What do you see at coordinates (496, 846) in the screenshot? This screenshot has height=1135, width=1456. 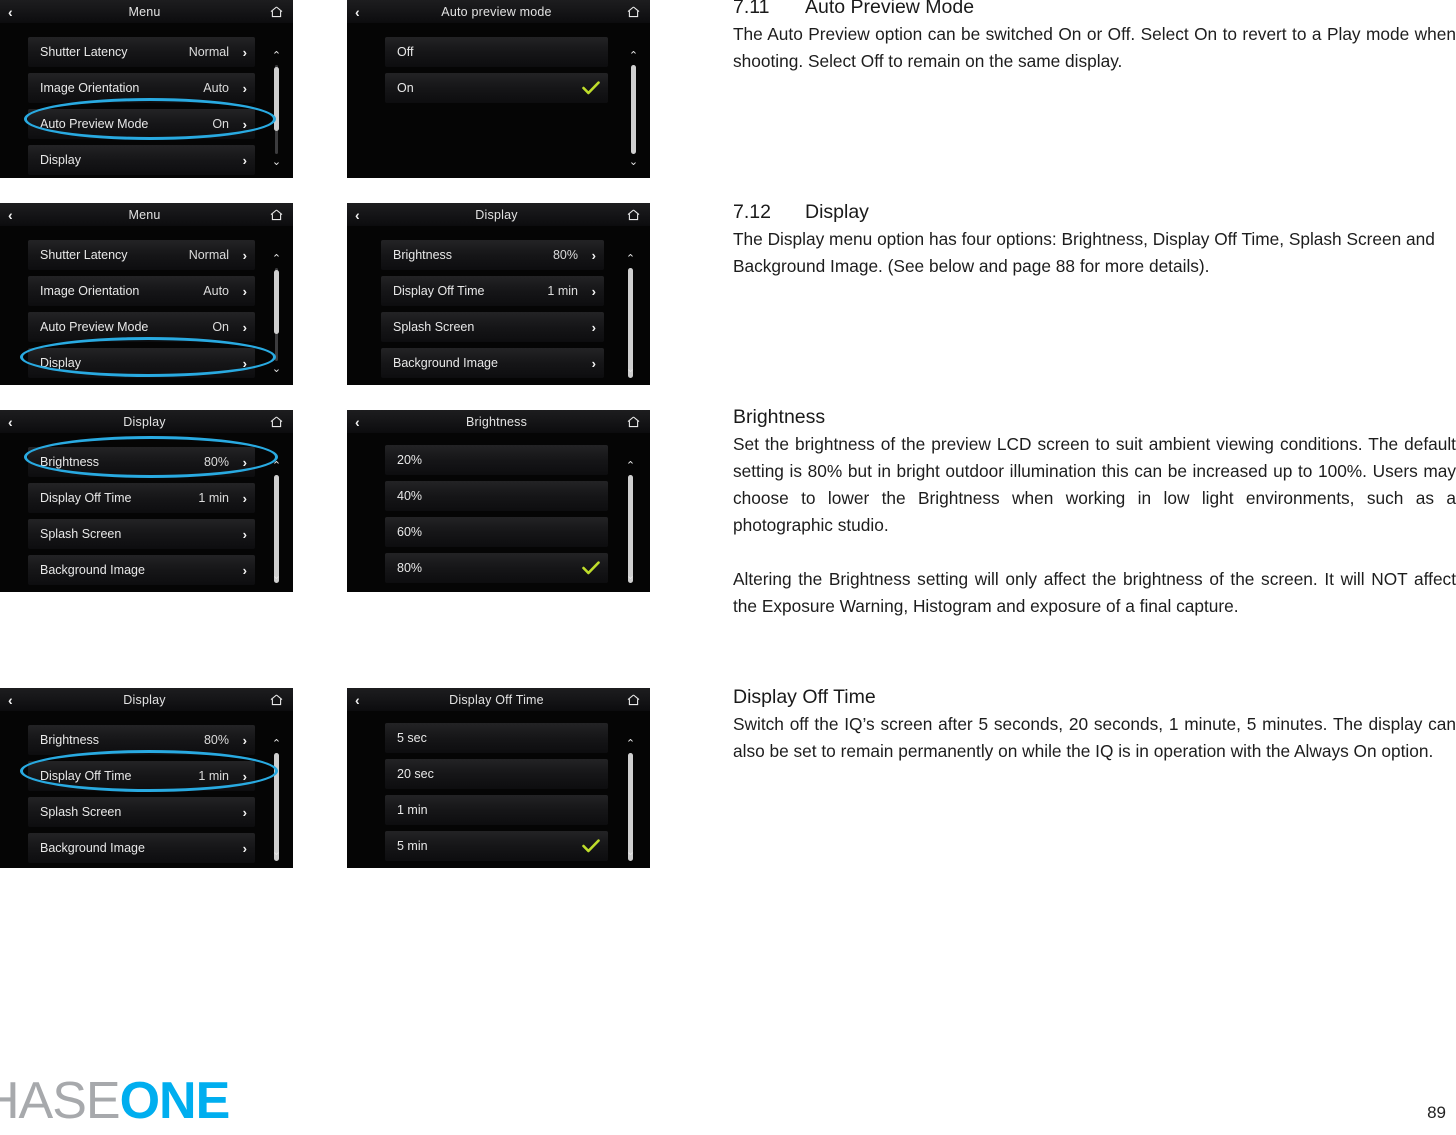 I see `option-row-5min: 5 min` at bounding box center [496, 846].